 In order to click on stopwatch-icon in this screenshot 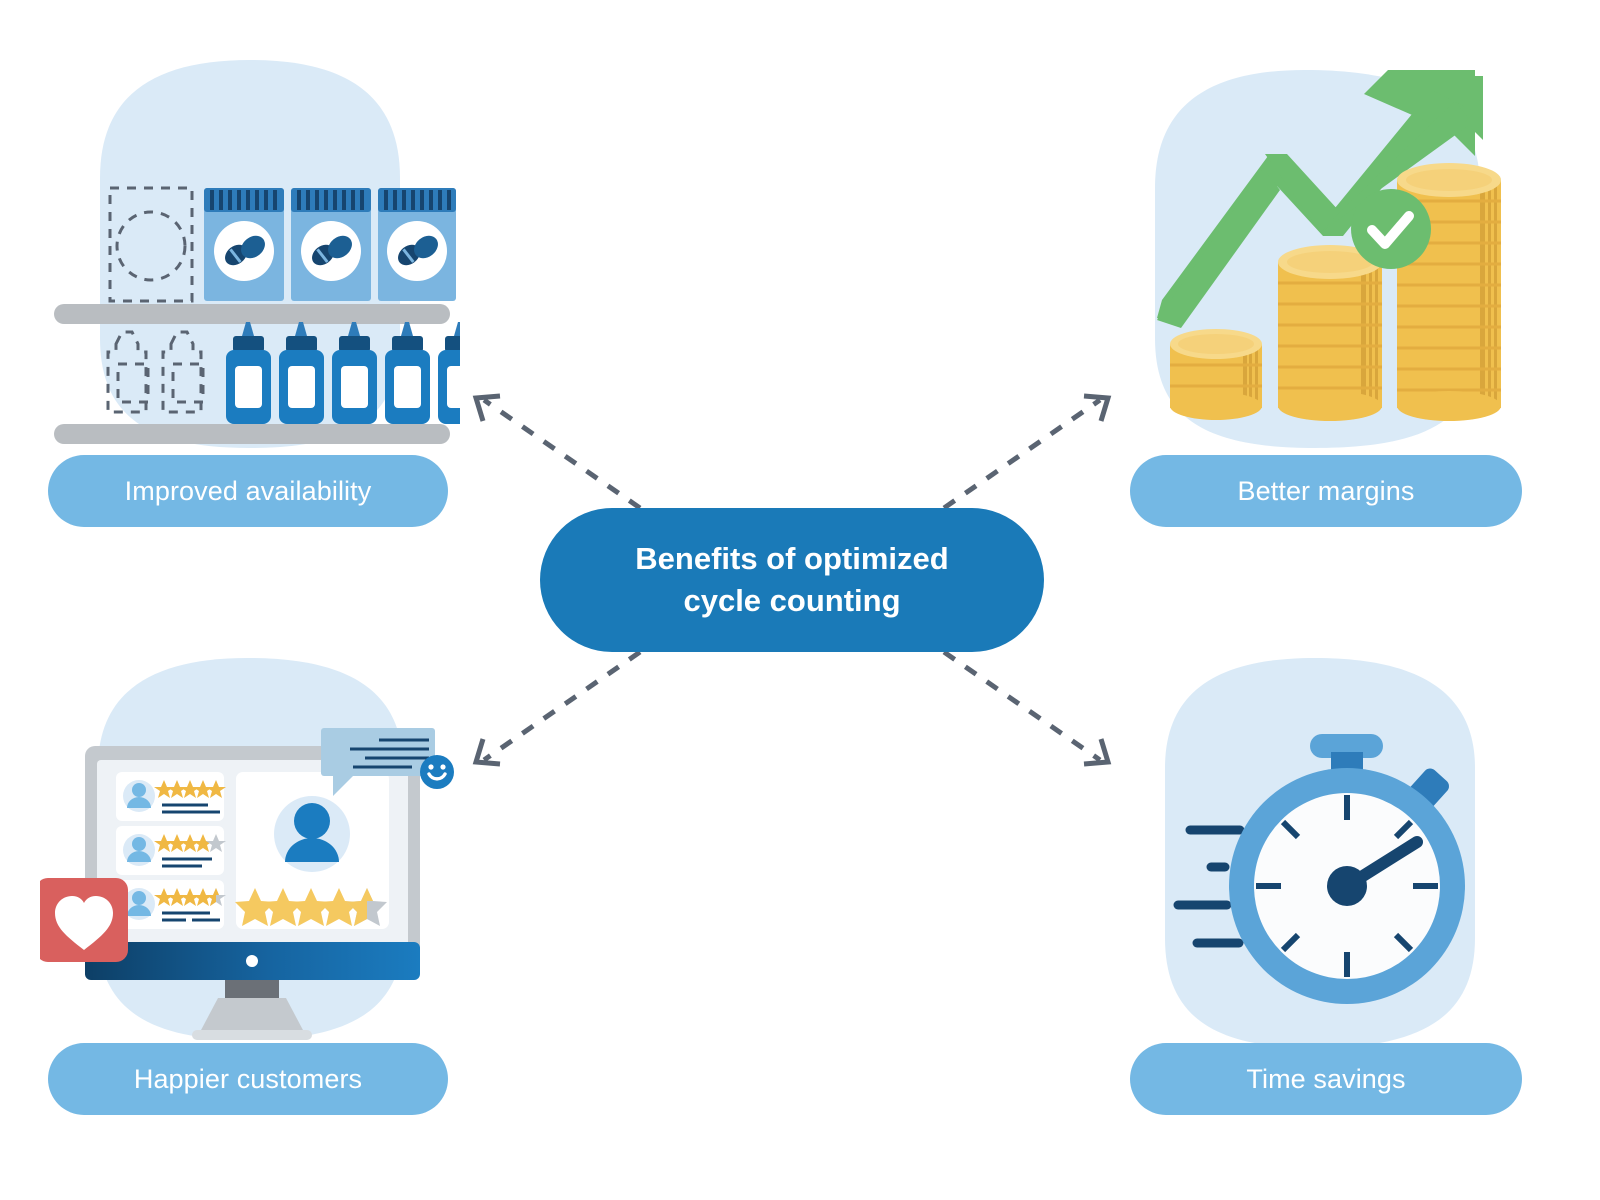, I will do `click(1345, 848)`.